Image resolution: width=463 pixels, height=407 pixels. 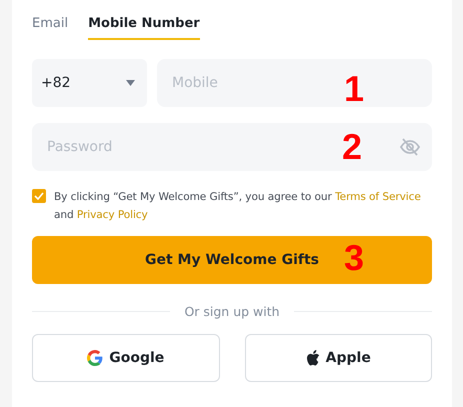 What do you see at coordinates (126, 358) in the screenshot?
I see `google-button: Google` at bounding box center [126, 358].